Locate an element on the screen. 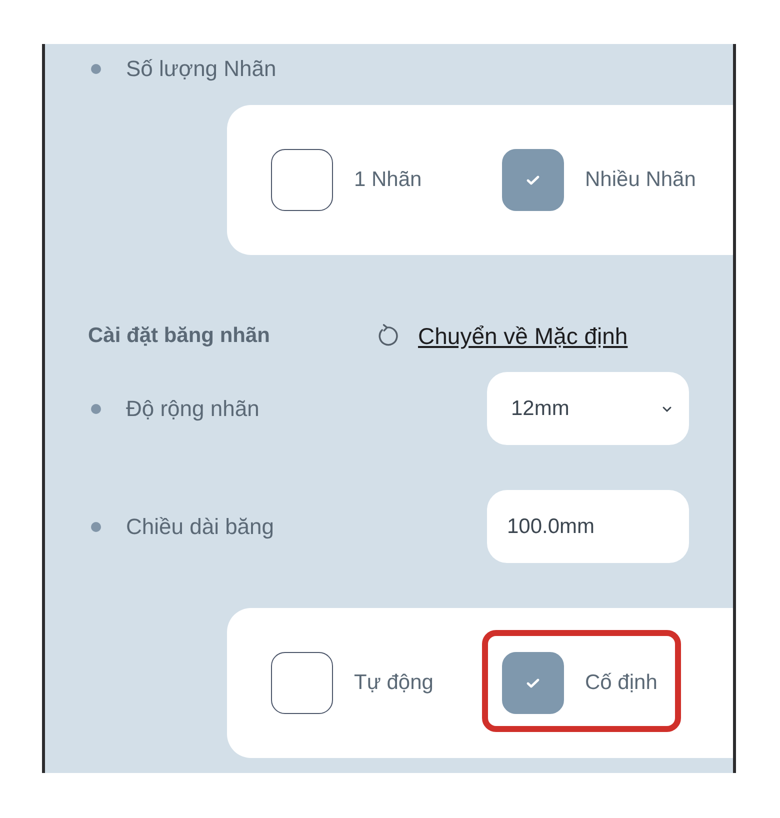 The height and width of the screenshot is (818, 780). select-field: 12mm is located at coordinates (588, 408).